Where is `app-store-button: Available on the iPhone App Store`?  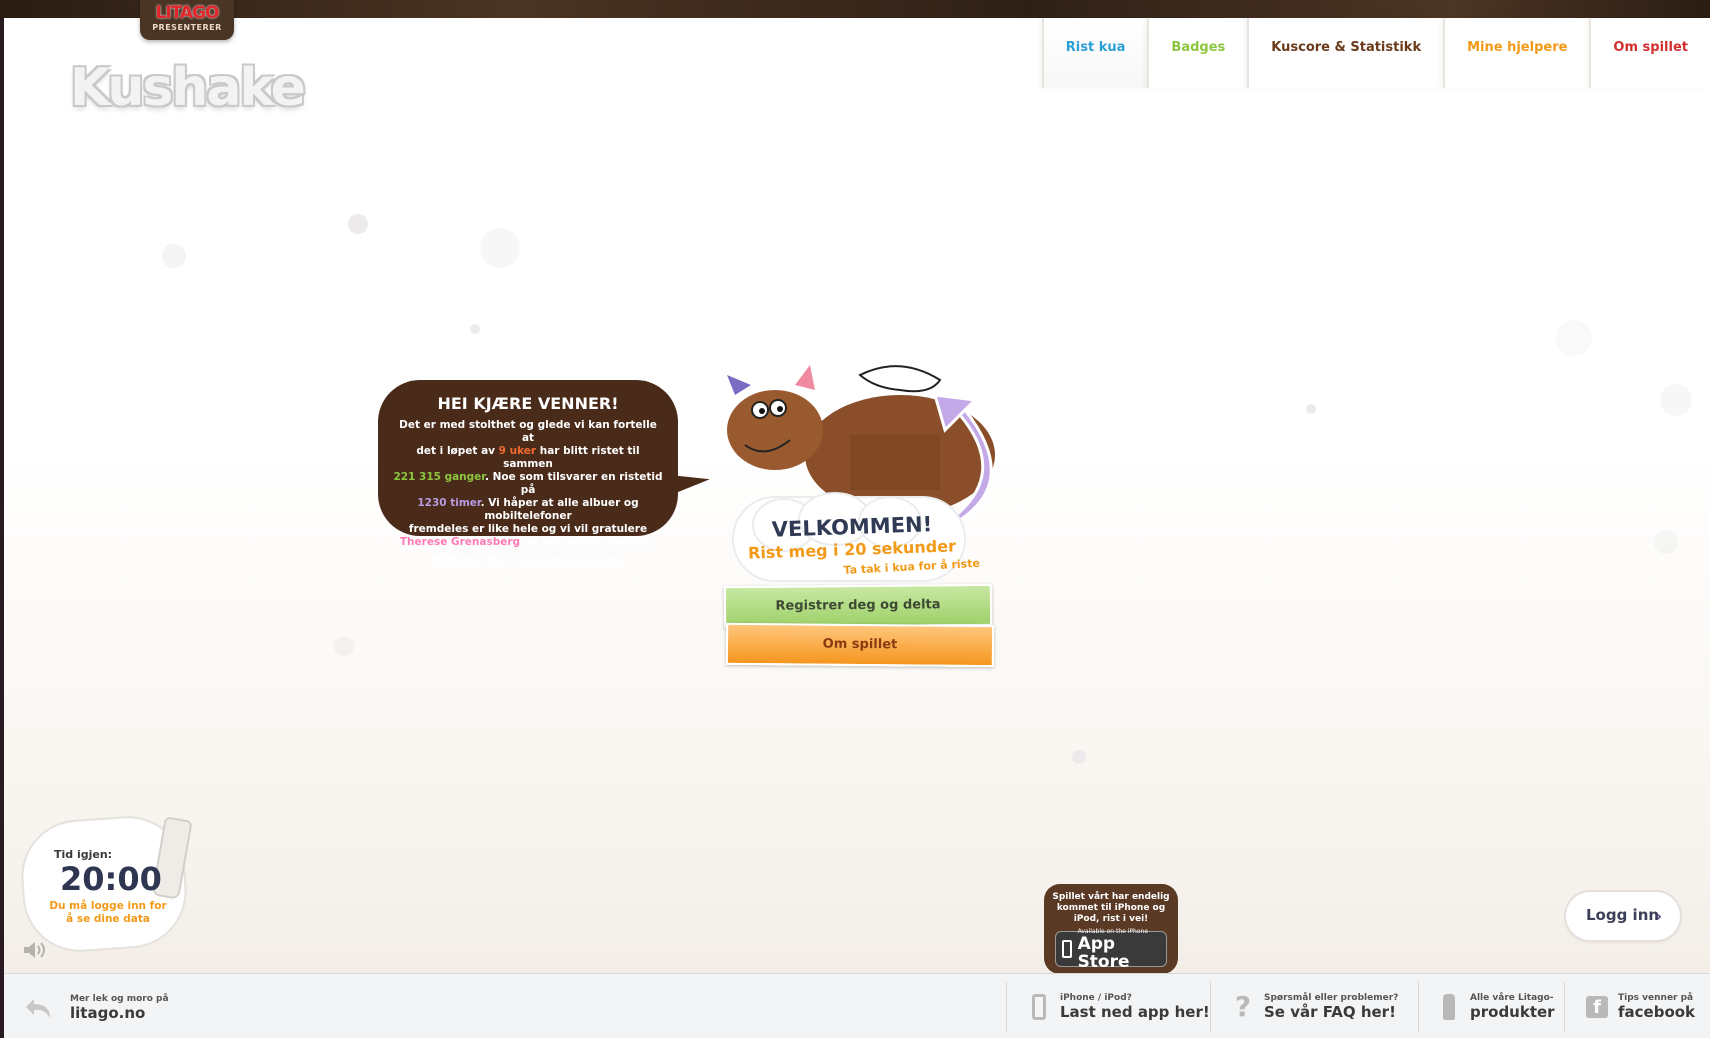
app-store-button: Available on the iPhone App Store is located at coordinates (1111, 949).